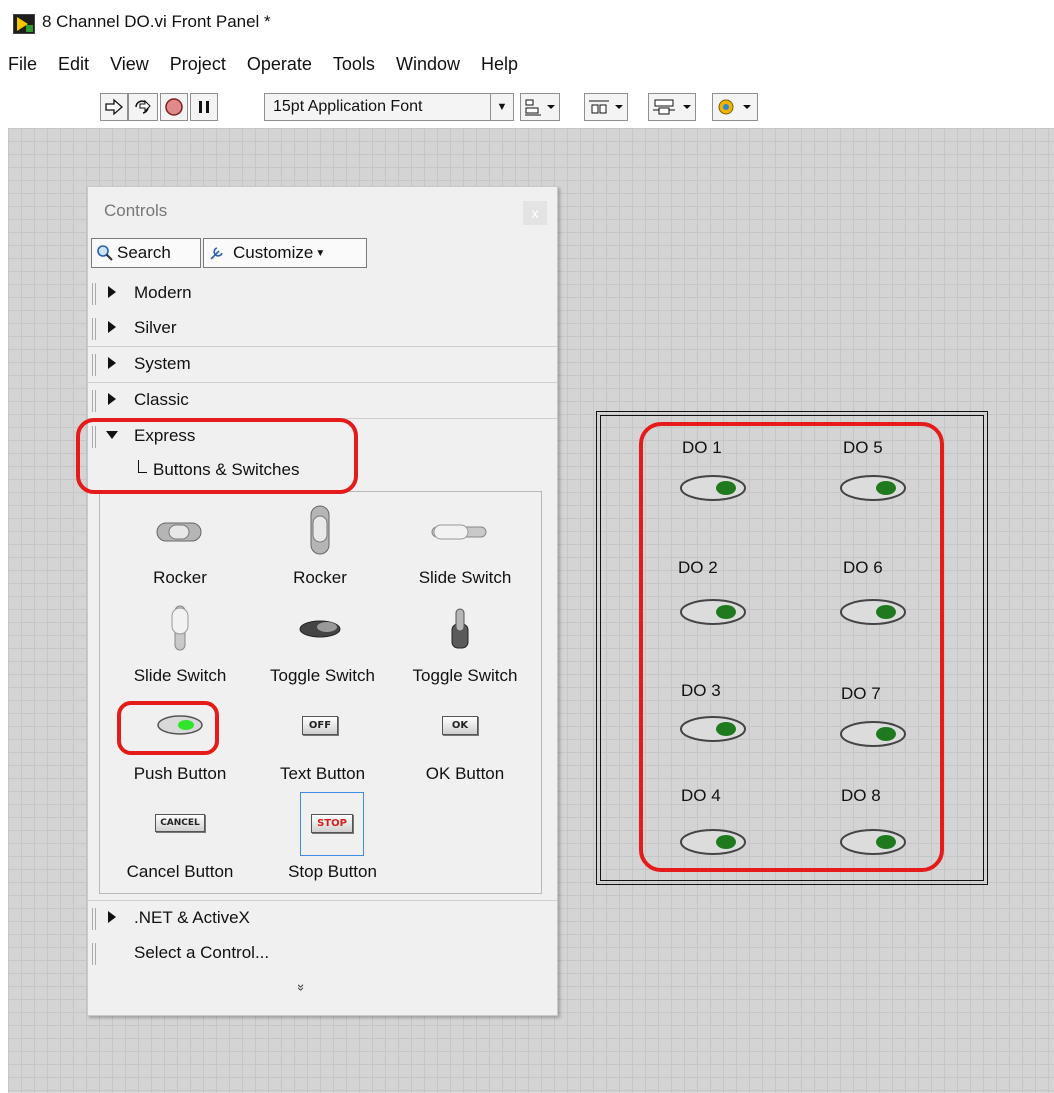 The height and width of the screenshot is (1093, 1054). Describe the element at coordinates (499, 64) in the screenshot. I see `menu-help: Help` at that location.